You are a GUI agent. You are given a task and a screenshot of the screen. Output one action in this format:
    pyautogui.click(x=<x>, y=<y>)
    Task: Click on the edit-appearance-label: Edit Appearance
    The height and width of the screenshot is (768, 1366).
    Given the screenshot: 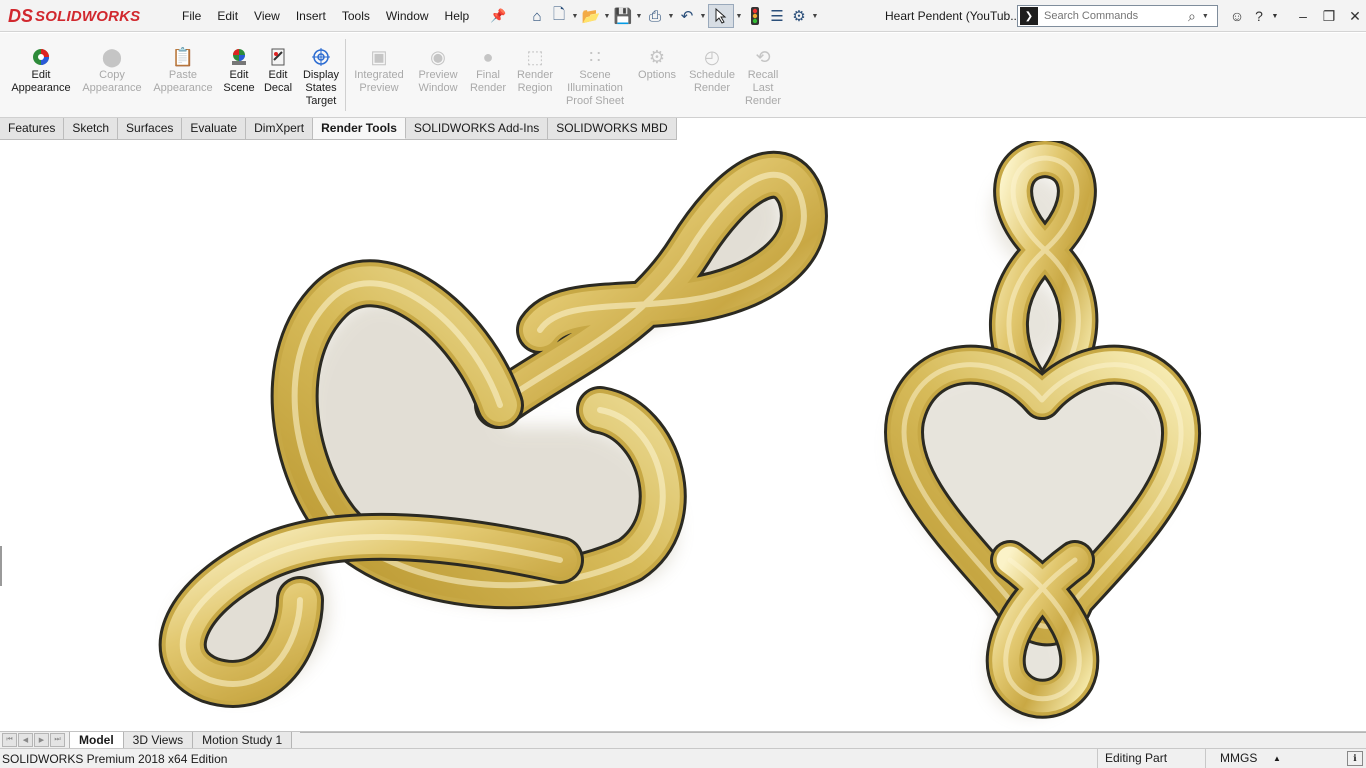 What is the action you would take?
    pyautogui.click(x=41, y=81)
    